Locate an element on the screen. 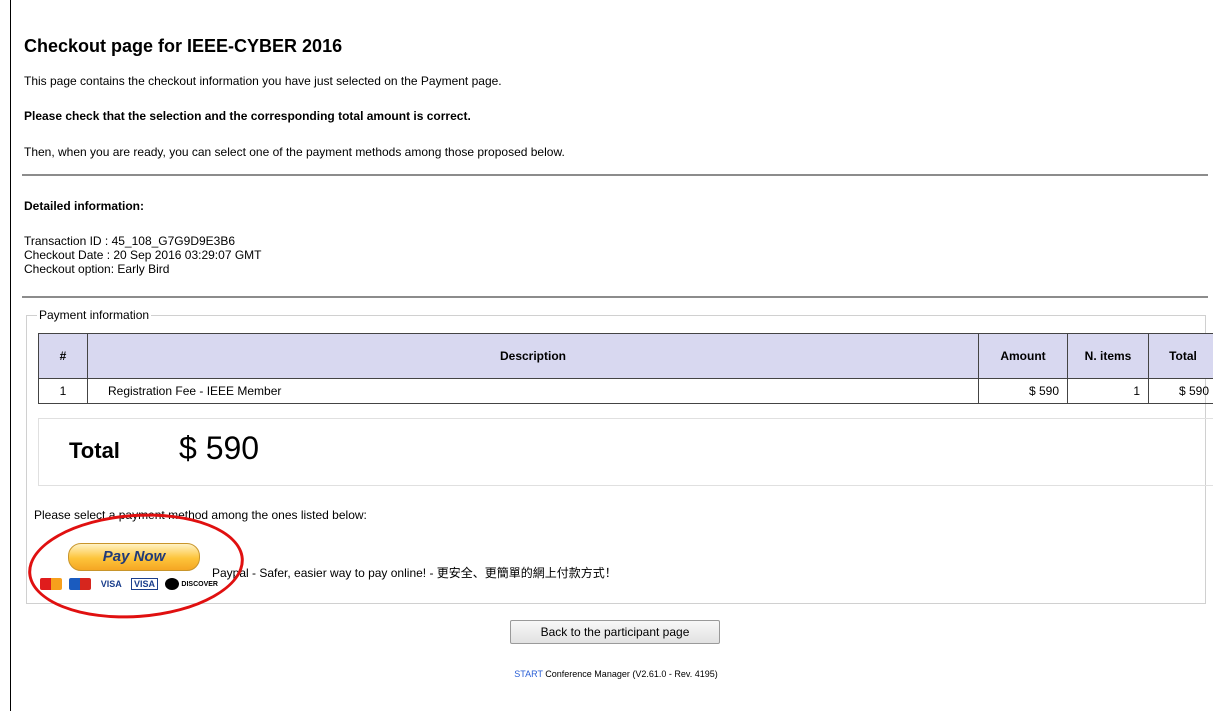 The height and width of the screenshot is (711, 1213). discover-logo-icon is located at coordinates (172, 583).